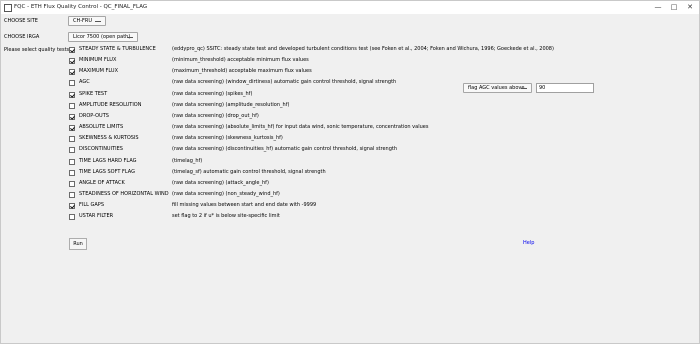 This screenshot has height=344, width=700. I want to click on agc-mode-value: flag AGC values above, so click(496, 88).